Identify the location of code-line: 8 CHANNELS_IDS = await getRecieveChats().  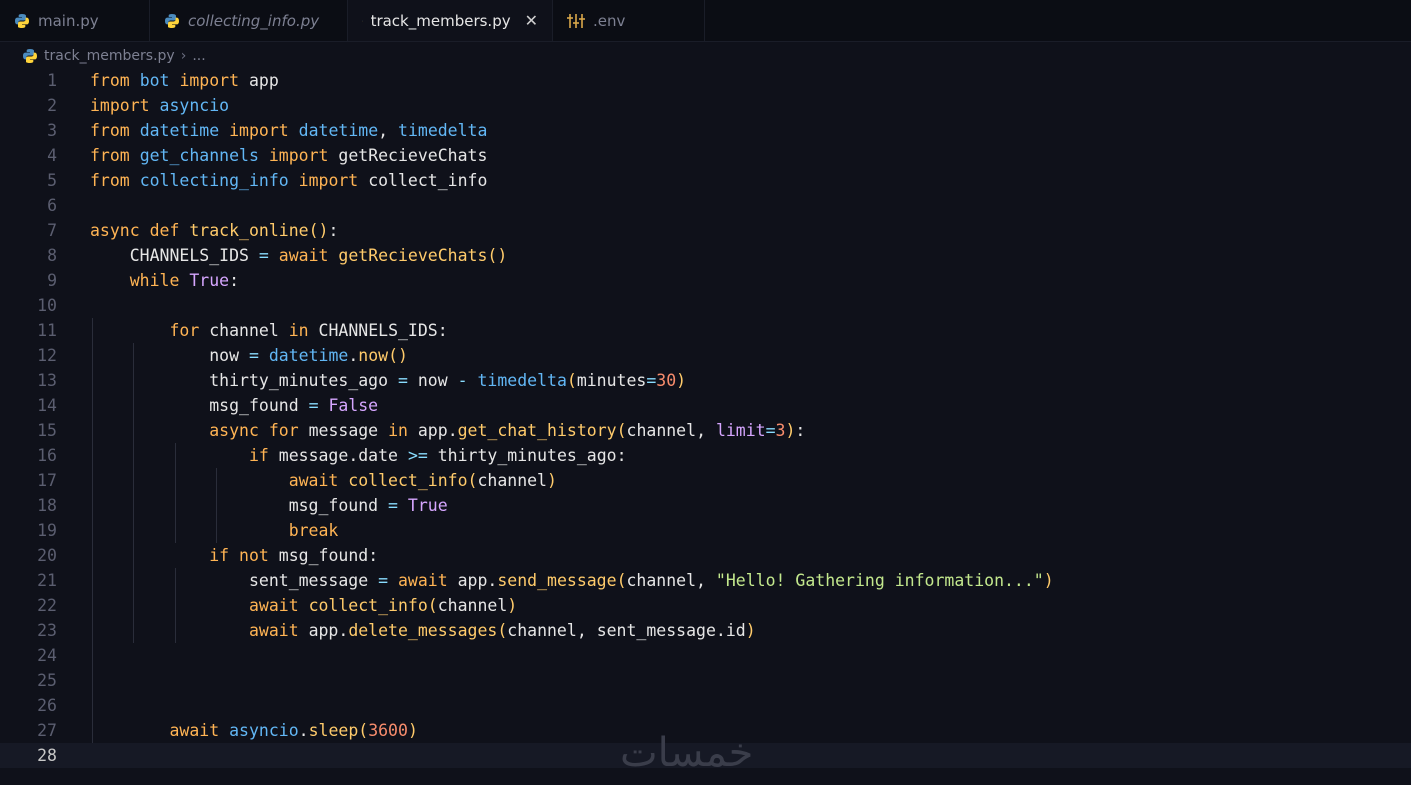
(705, 255).